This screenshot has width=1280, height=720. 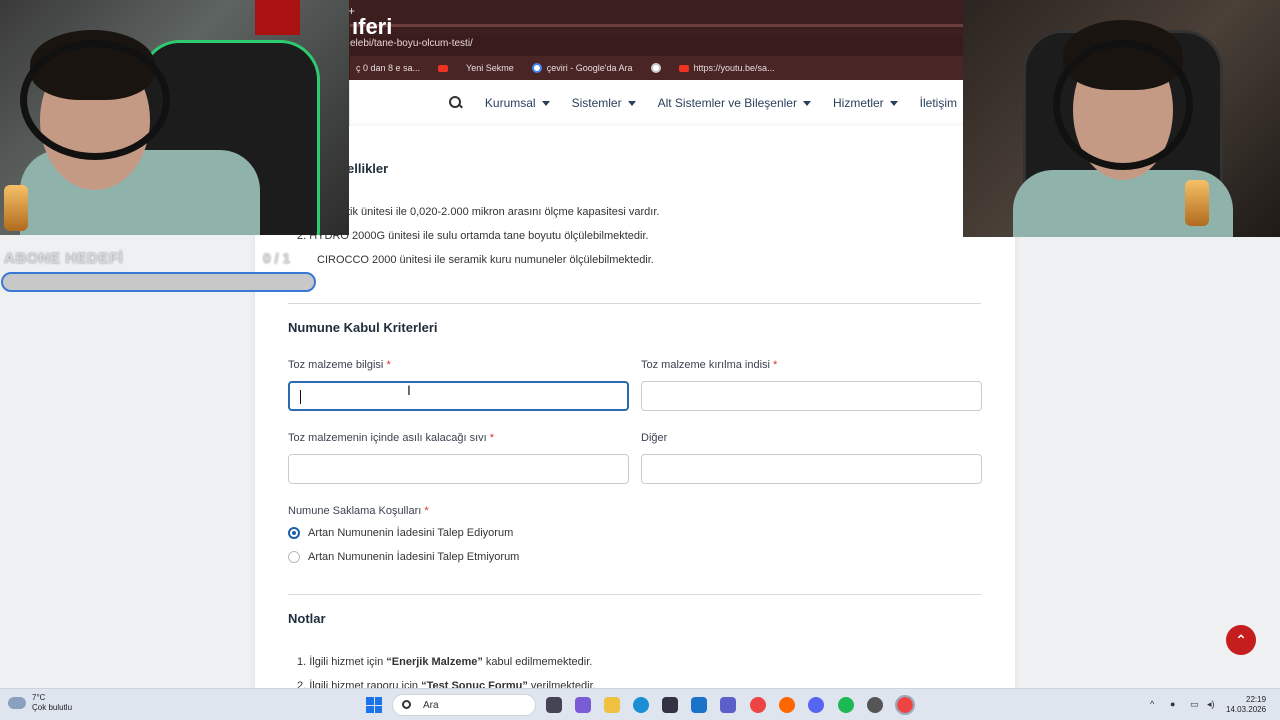 What do you see at coordinates (582, 68) in the screenshot?
I see `bookmark-item: çeviri - Google'da Ara` at bounding box center [582, 68].